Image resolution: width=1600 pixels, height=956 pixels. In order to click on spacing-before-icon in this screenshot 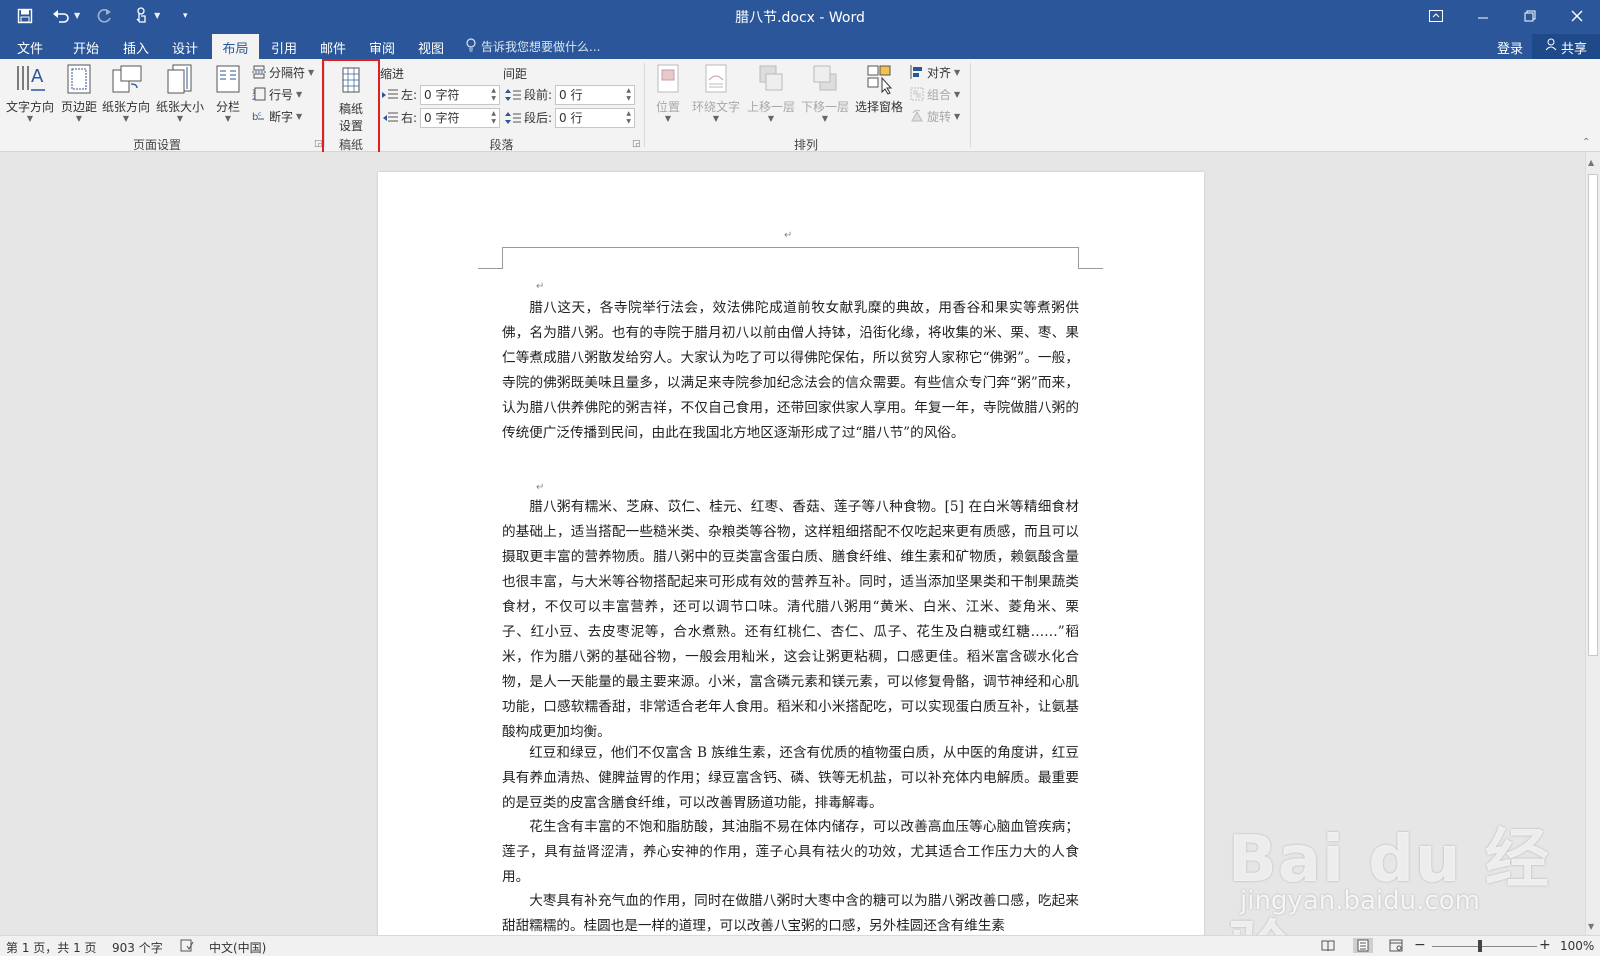, I will do `click(513, 95)`.